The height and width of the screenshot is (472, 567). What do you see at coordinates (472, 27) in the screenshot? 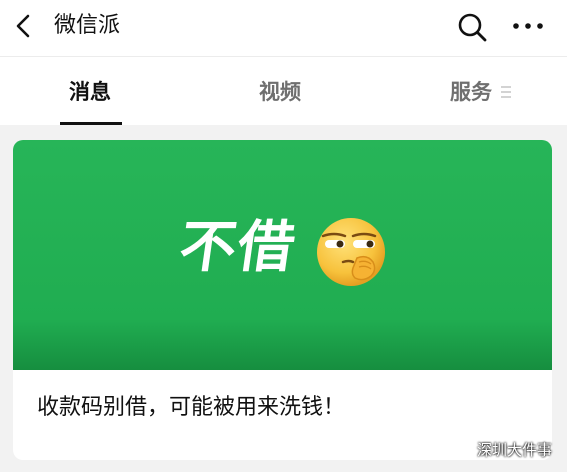
I see `search-icon` at bounding box center [472, 27].